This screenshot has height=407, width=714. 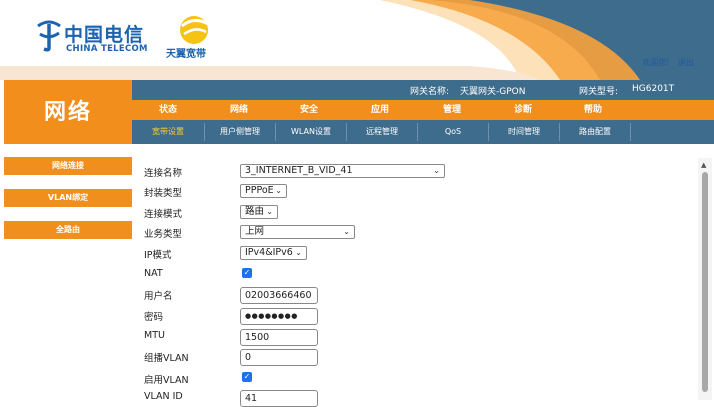 What do you see at coordinates (297, 232) in the screenshot?
I see `service-type-select: 上网 ⌄` at bounding box center [297, 232].